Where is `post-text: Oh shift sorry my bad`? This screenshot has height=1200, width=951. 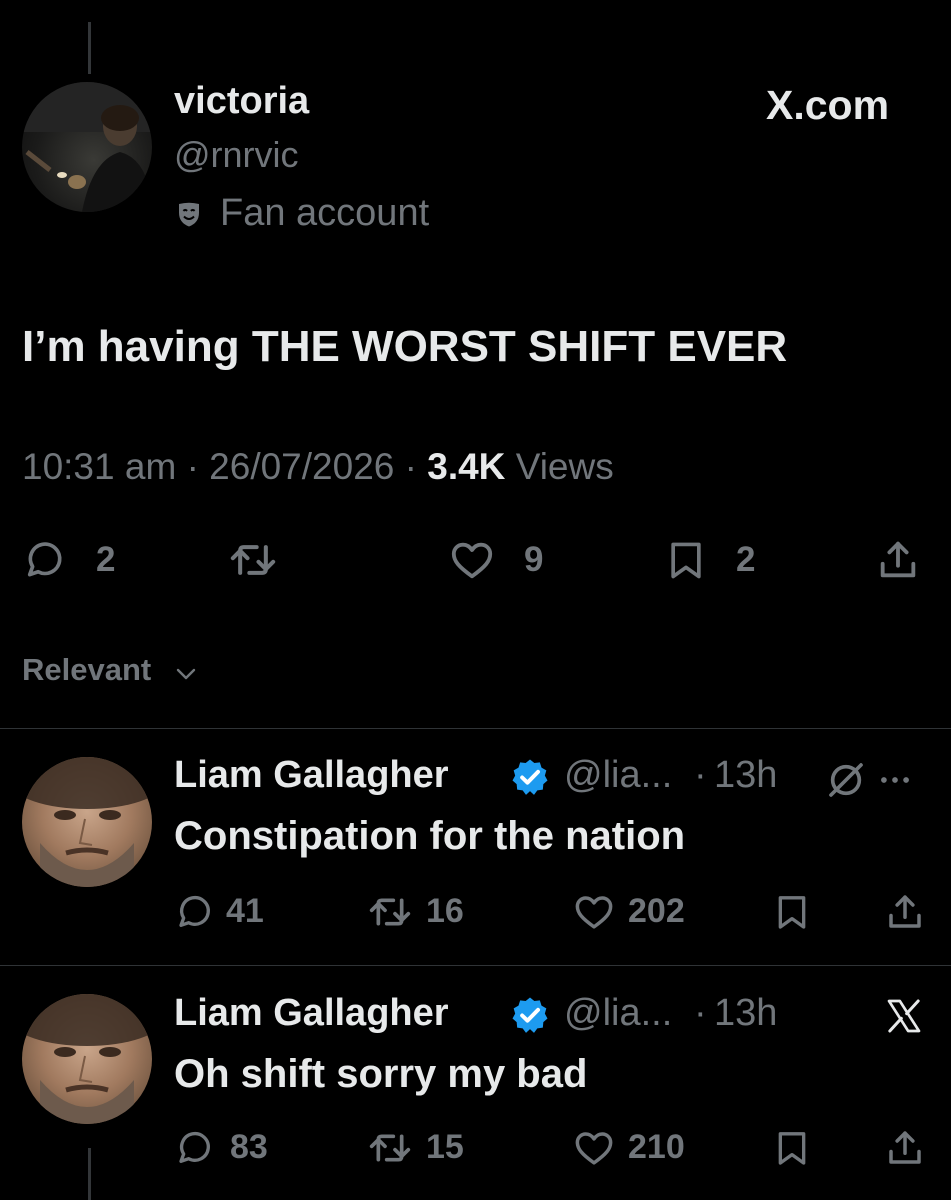 post-text: Oh shift sorry my bad is located at coordinates (381, 1074).